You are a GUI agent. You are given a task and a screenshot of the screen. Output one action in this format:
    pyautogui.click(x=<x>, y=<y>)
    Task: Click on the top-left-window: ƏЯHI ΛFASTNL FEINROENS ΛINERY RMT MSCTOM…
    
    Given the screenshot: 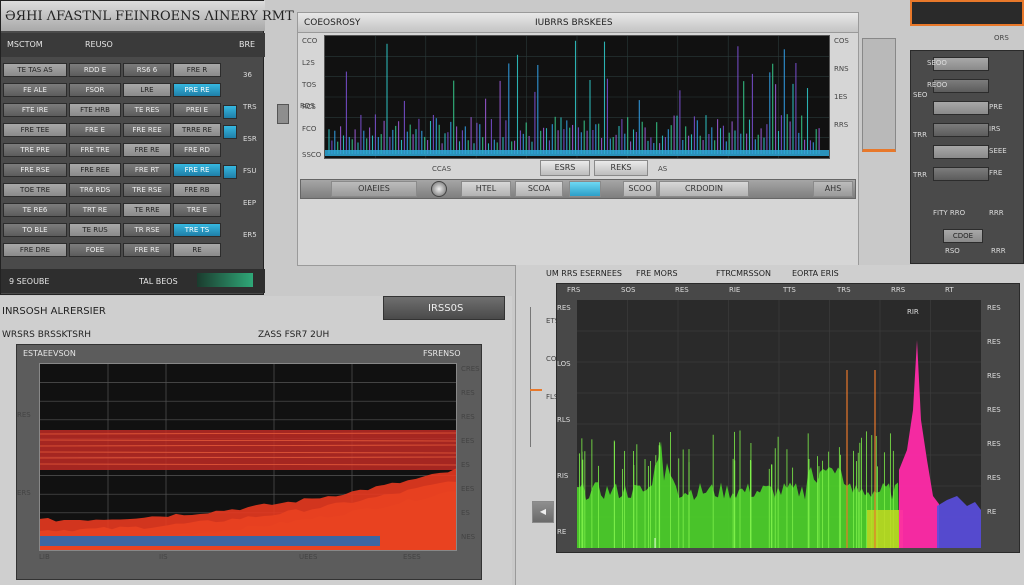 What is the action you would take?
    pyautogui.click(x=147, y=147)
    